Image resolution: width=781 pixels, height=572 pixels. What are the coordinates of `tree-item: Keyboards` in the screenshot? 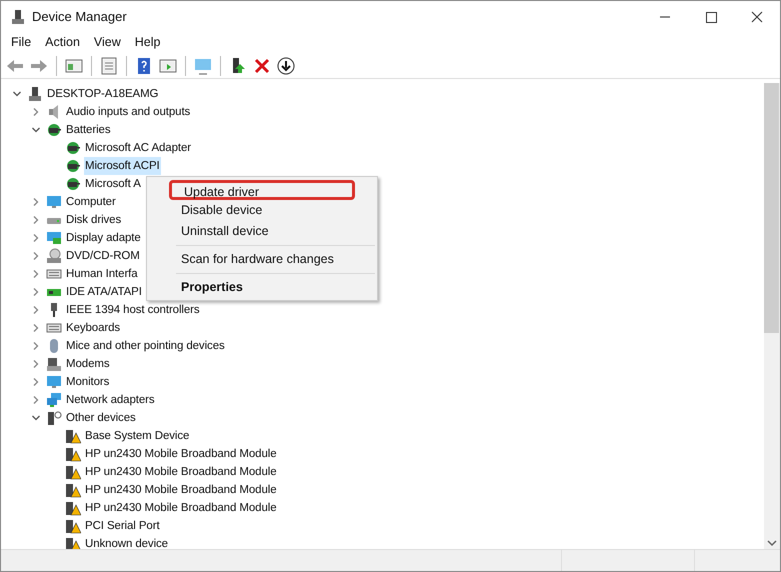 It's located at (93, 328).